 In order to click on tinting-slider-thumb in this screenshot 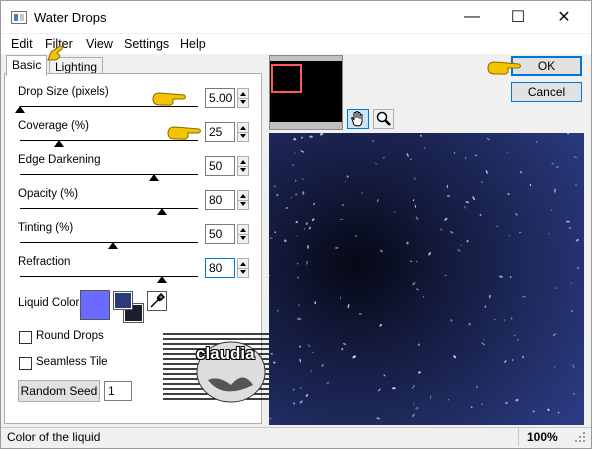, I will do `click(112, 245)`.